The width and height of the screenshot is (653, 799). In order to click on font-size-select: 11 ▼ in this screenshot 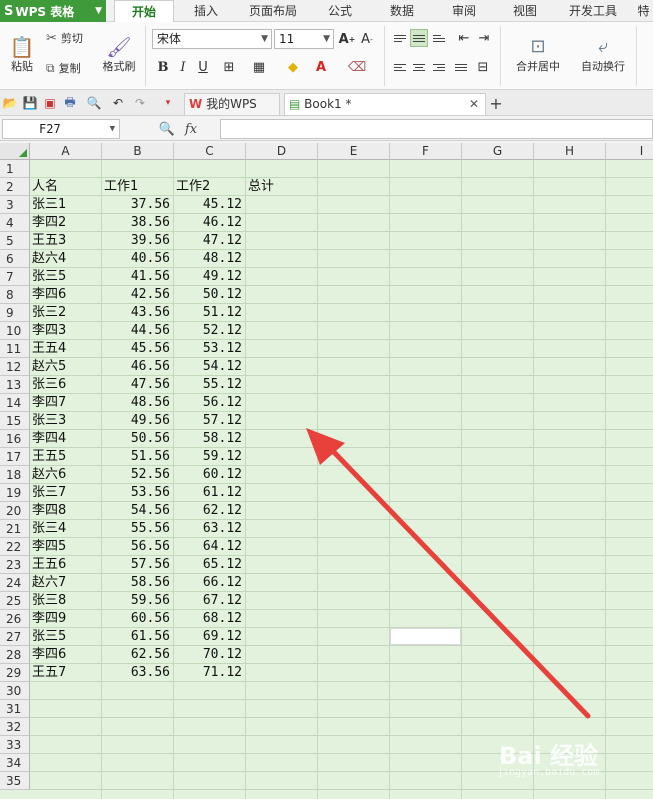, I will do `click(304, 39)`.